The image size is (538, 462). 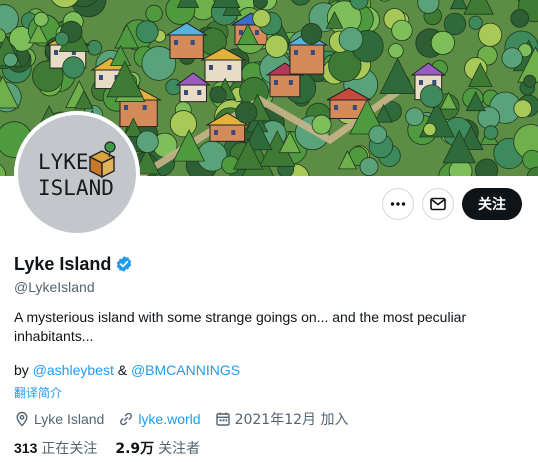 I want to click on mention-link-bmcannings: @BMCANNINGS, so click(x=185, y=370).